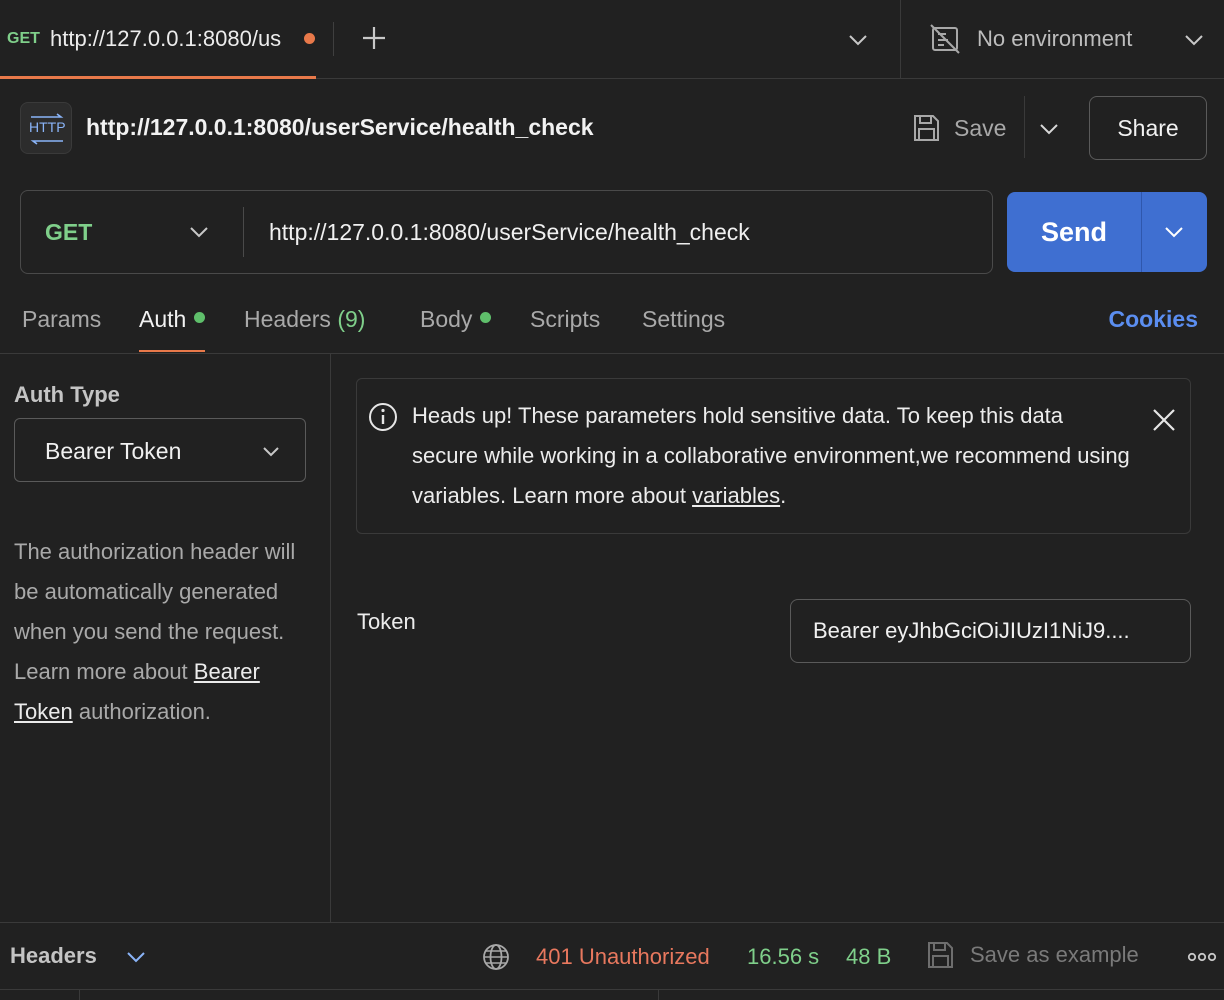  What do you see at coordinates (113, 451) in the screenshot?
I see `auth-type-value: Bearer Token` at bounding box center [113, 451].